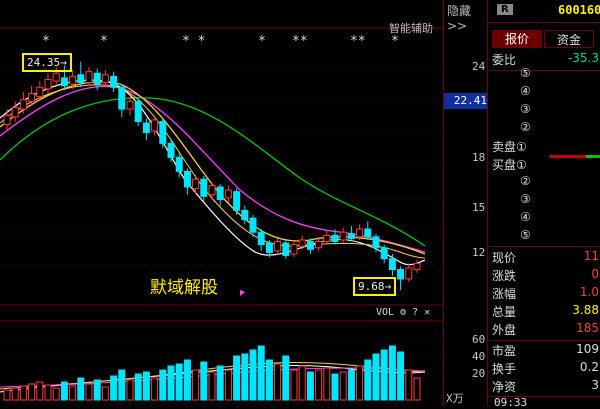 This screenshot has height=409, width=600. What do you see at coordinates (242, 293) in the screenshot?
I see `arrow-marker` at bounding box center [242, 293].